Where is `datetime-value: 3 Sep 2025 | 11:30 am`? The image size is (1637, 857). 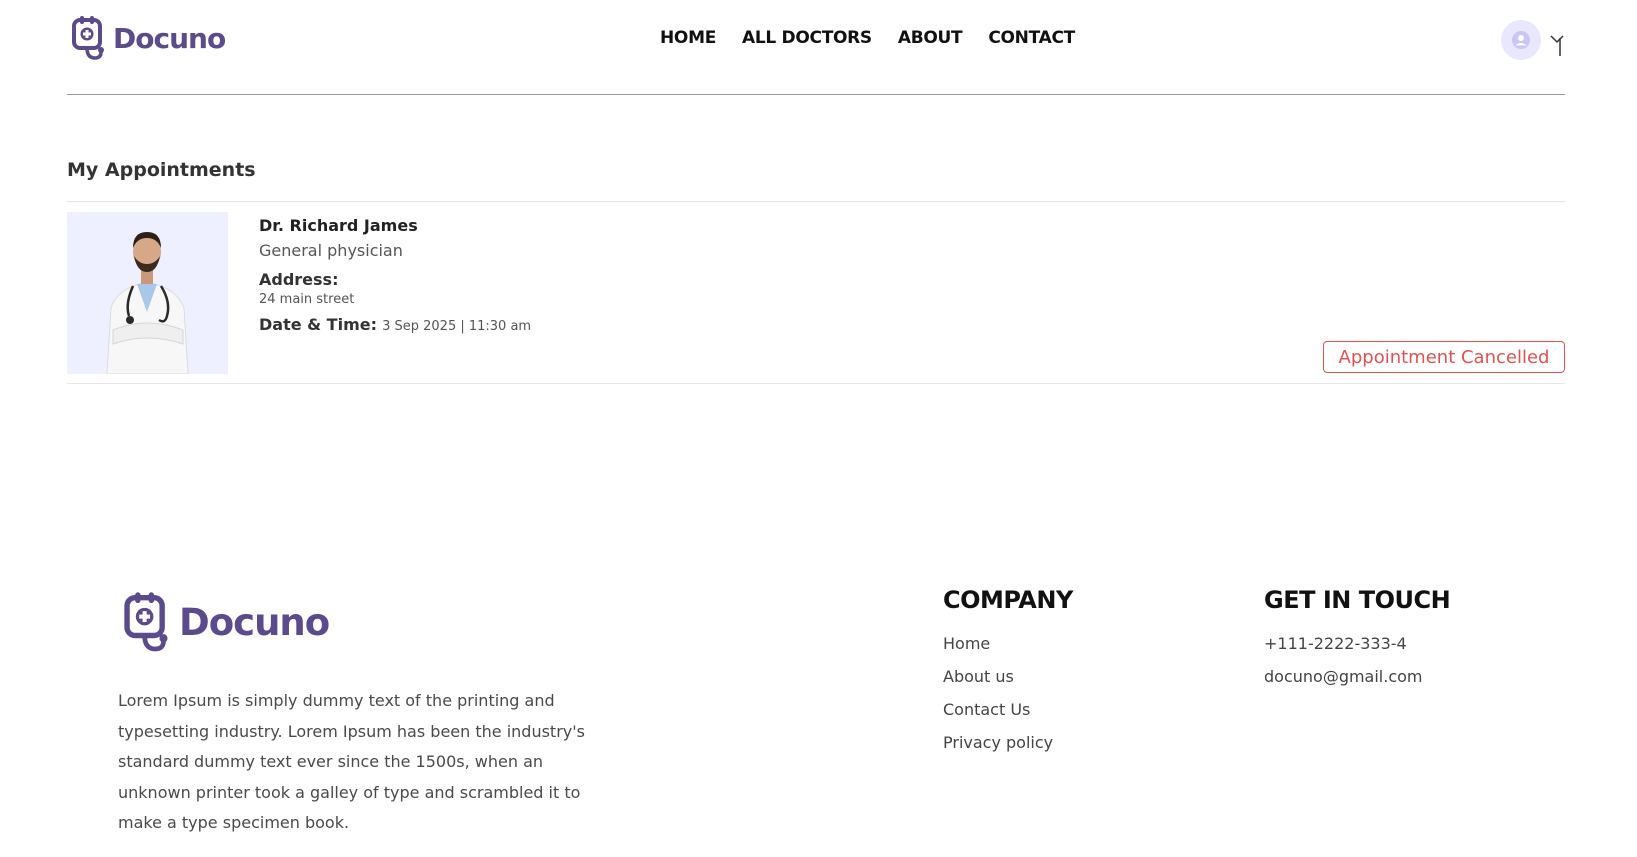 datetime-value: 3 Sep 2025 | 11:30 am is located at coordinates (457, 326).